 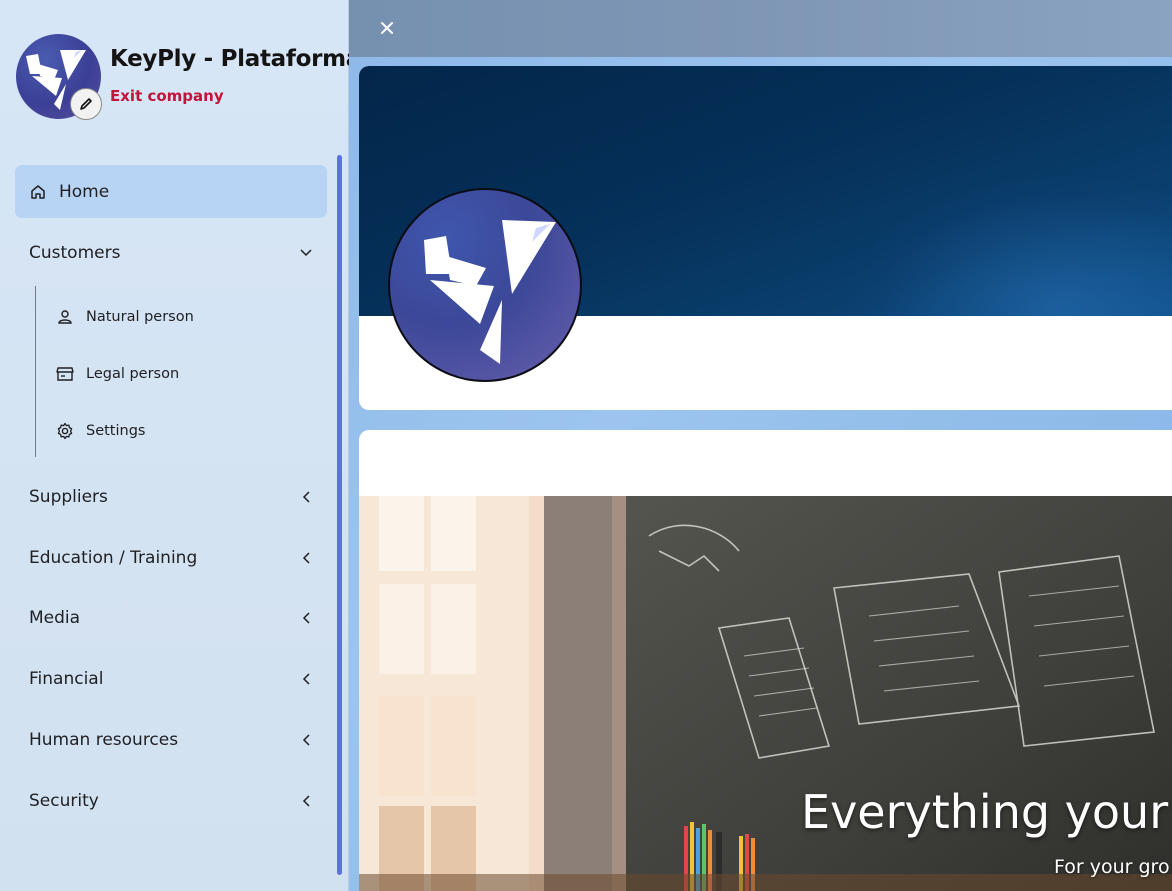 What do you see at coordinates (171, 191) in the screenshot?
I see `sidebar-item-home: Home` at bounding box center [171, 191].